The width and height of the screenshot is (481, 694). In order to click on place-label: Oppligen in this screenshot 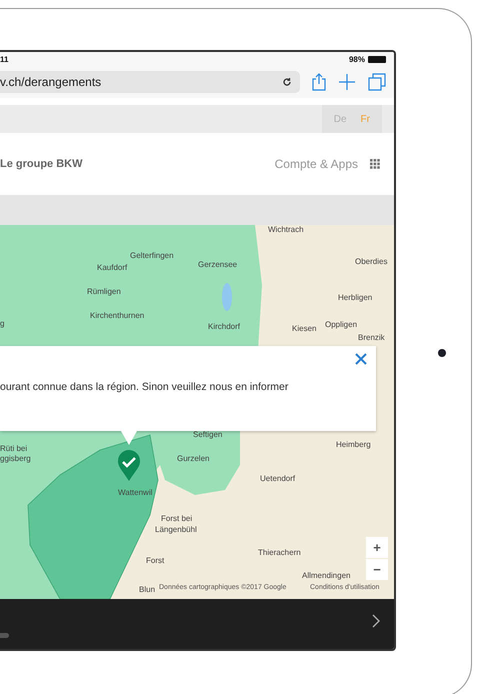, I will do `click(341, 325)`.